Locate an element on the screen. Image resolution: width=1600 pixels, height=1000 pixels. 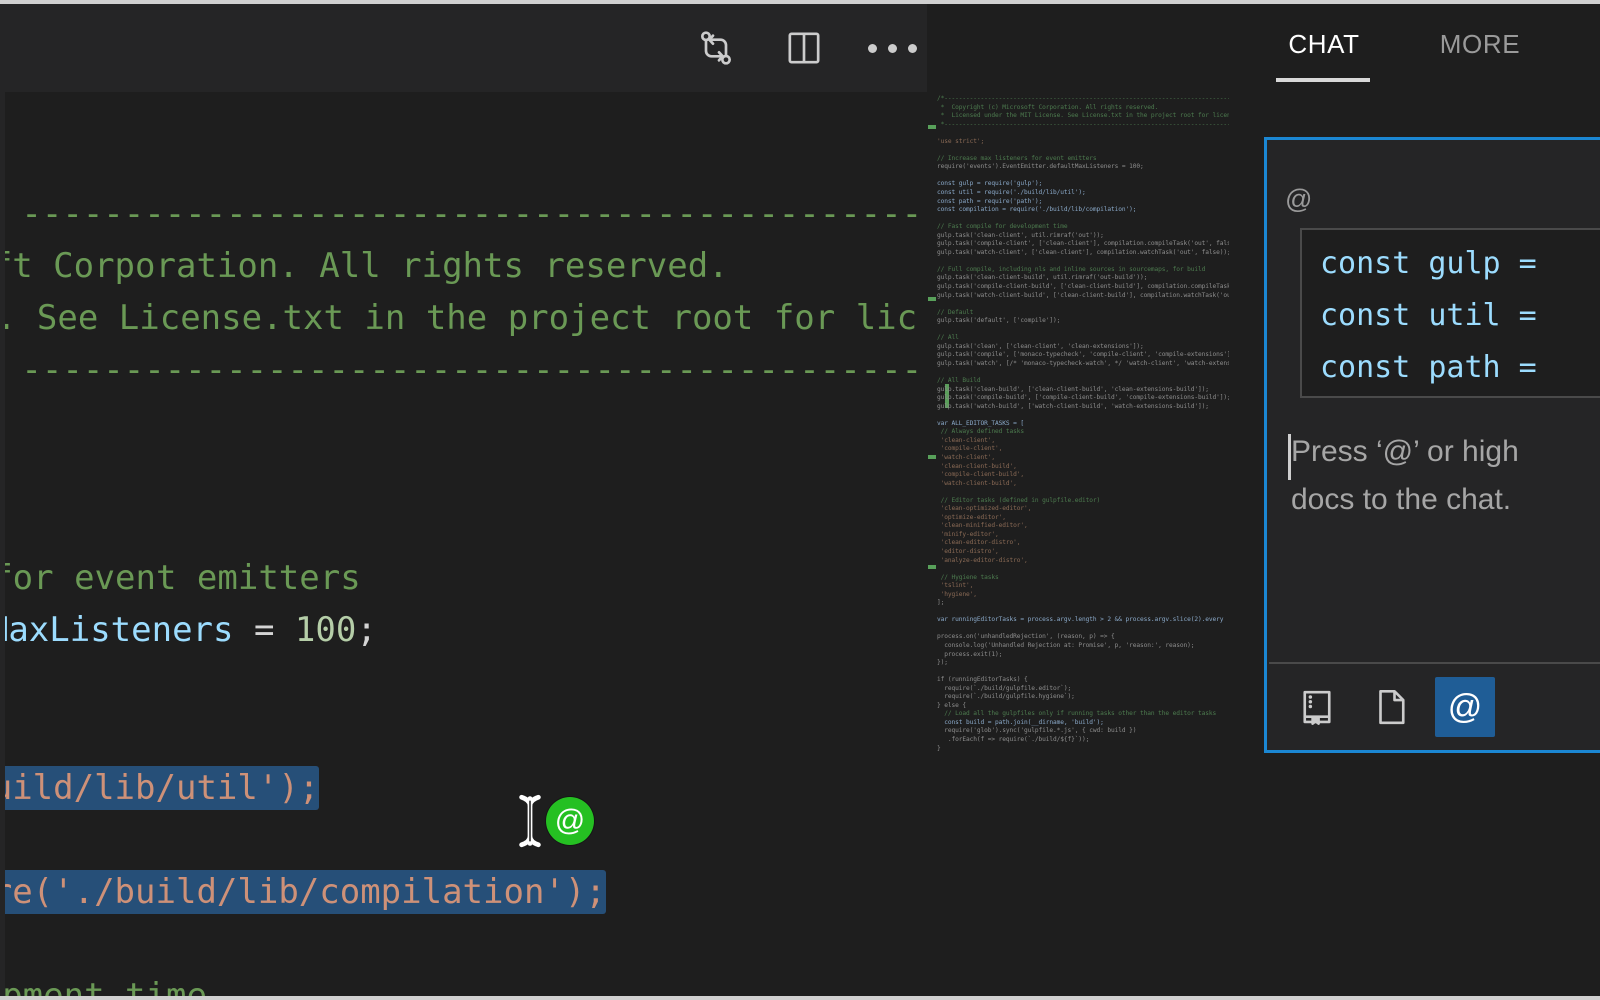
at-mention-icon: @ is located at coordinates (1465, 707).